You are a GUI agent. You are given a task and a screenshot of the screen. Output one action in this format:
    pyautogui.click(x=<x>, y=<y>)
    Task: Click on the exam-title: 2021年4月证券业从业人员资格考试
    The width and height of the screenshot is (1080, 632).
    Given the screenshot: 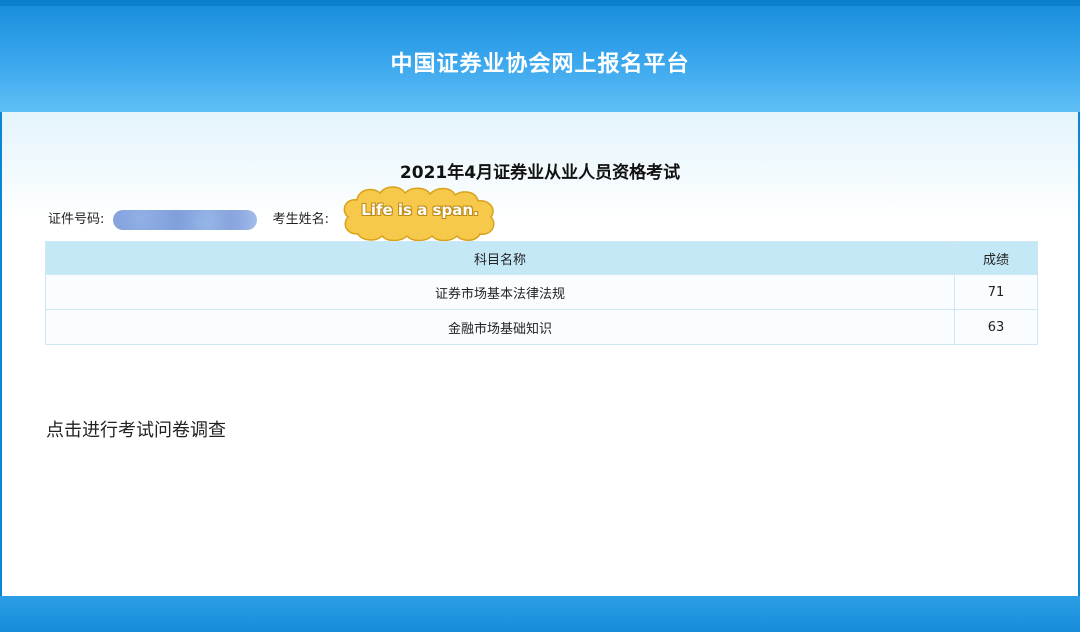 What is the action you would take?
    pyautogui.click(x=540, y=173)
    